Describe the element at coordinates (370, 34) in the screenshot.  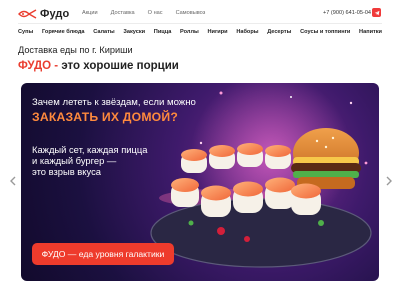
I see `category-drinks: Напитки` at that location.